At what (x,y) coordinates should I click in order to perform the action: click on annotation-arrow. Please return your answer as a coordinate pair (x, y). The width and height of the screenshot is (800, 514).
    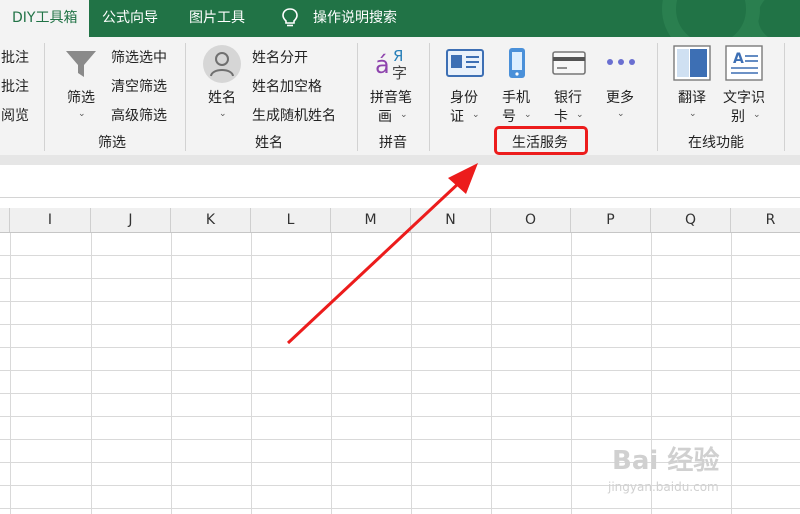
    Looking at the image, I should click on (382, 254).